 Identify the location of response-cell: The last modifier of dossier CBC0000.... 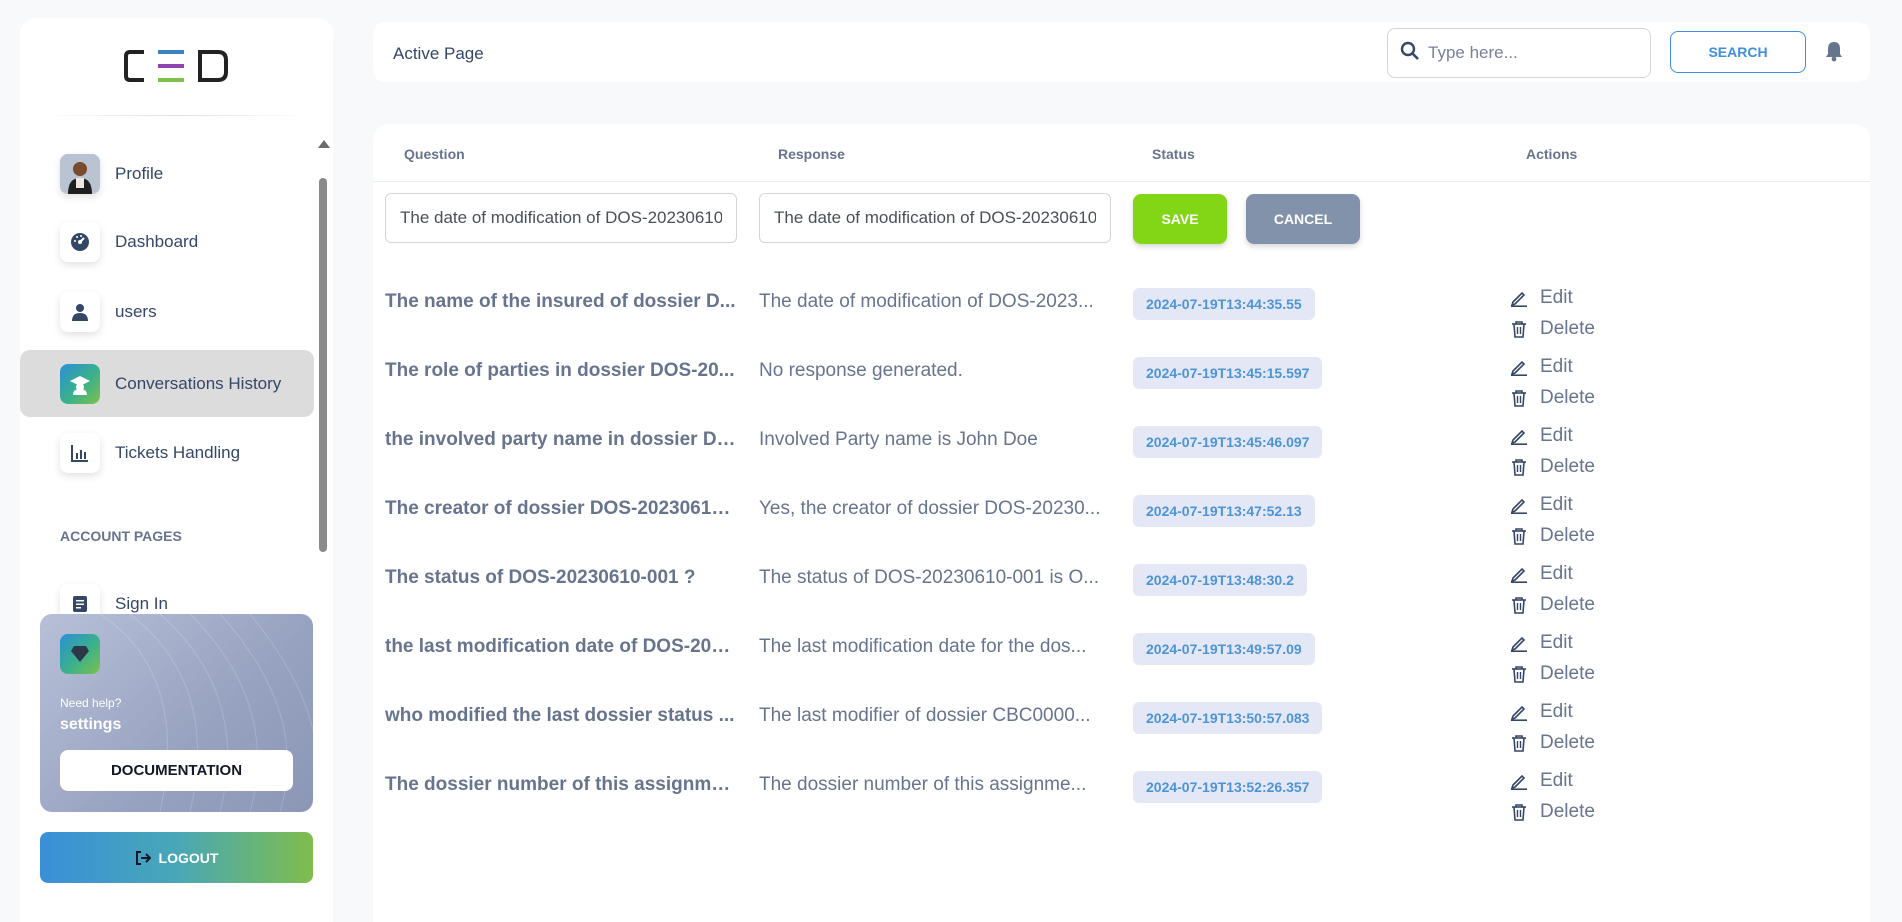
(925, 715).